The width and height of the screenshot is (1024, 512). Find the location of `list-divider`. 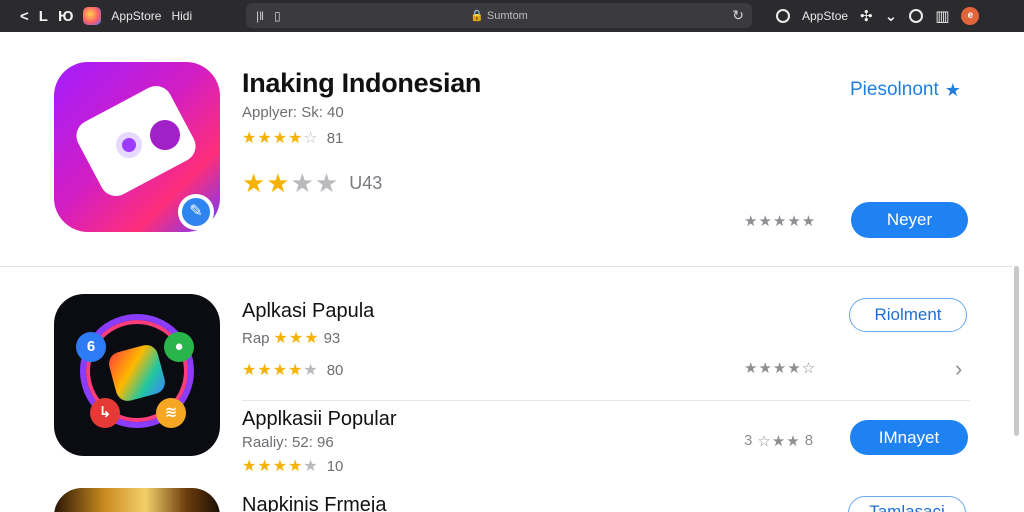

list-divider is located at coordinates (606, 400).